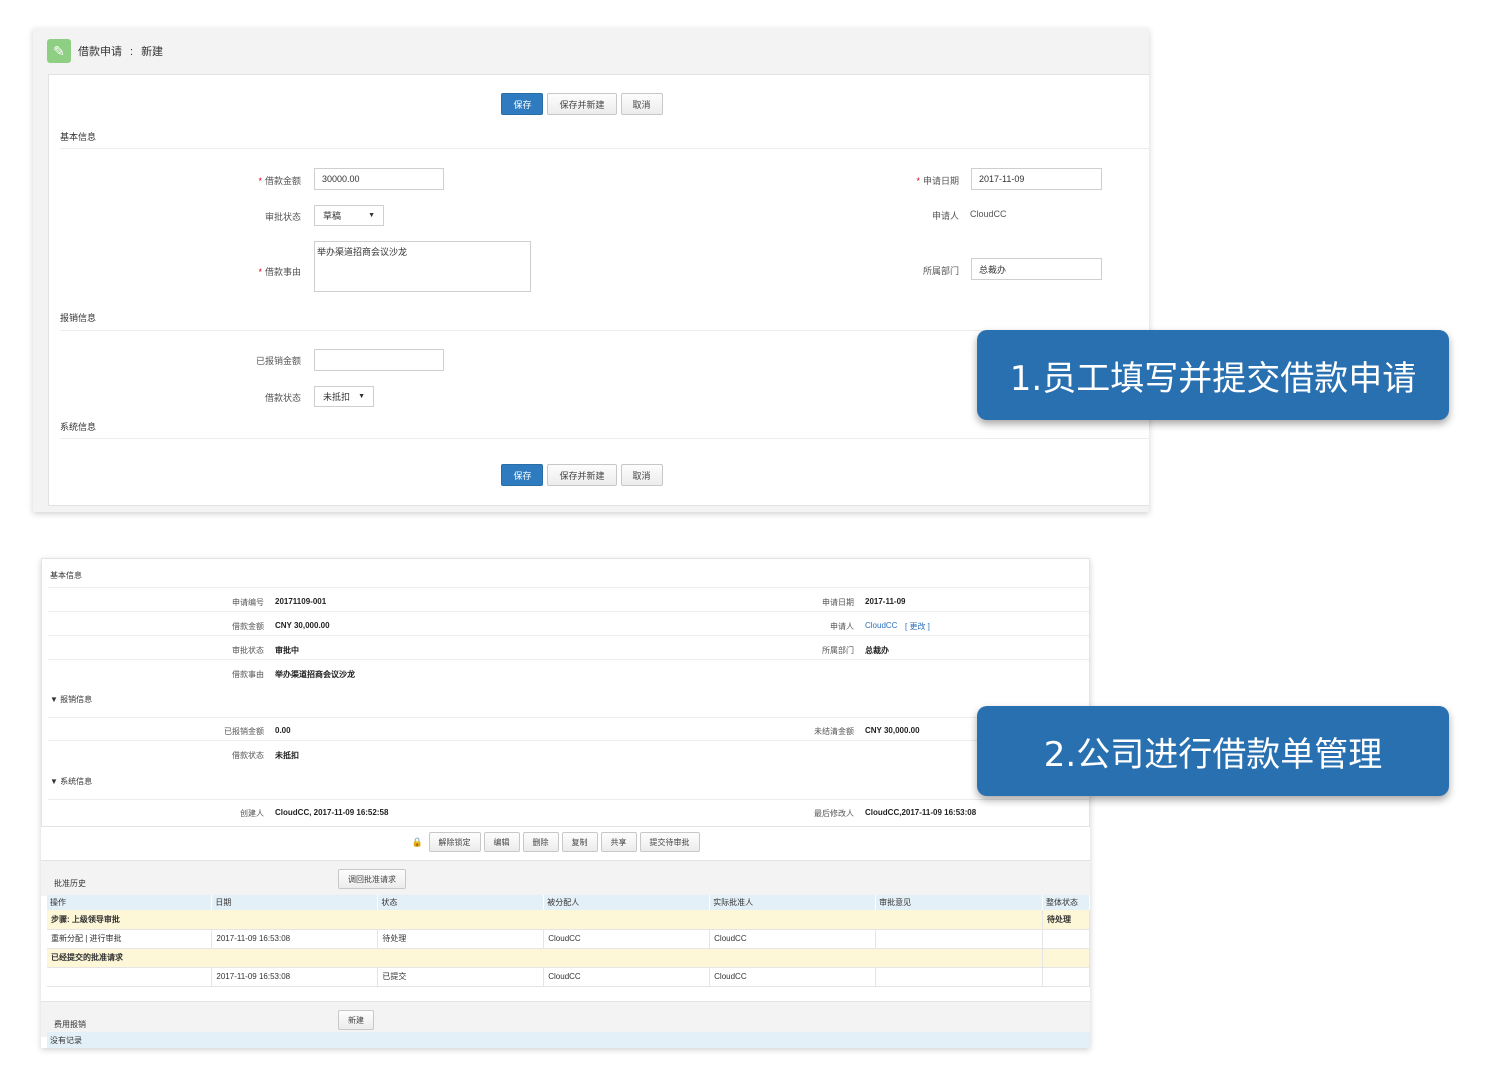  I want to click on apply-date-value: 2017-11-09, so click(885, 601).